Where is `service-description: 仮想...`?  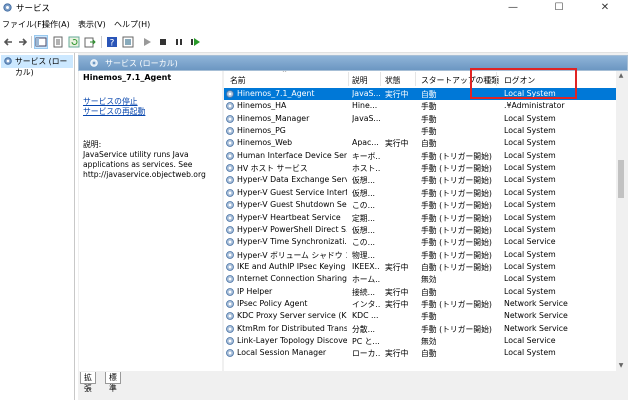 service-description: 仮想... is located at coordinates (364, 193).